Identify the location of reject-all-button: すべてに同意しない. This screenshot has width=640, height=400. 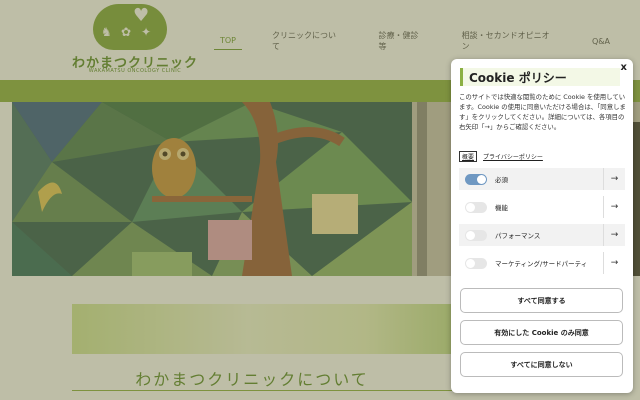
(541, 364).